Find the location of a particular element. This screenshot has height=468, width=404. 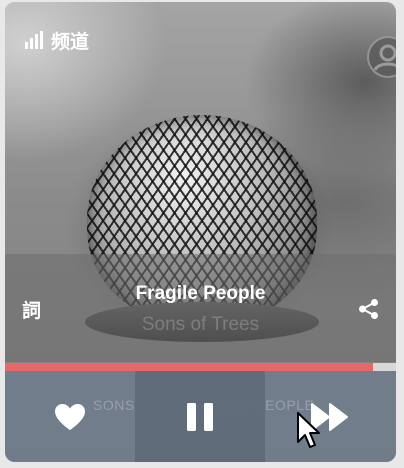

song-title: Fragile People is located at coordinates (200, 293).